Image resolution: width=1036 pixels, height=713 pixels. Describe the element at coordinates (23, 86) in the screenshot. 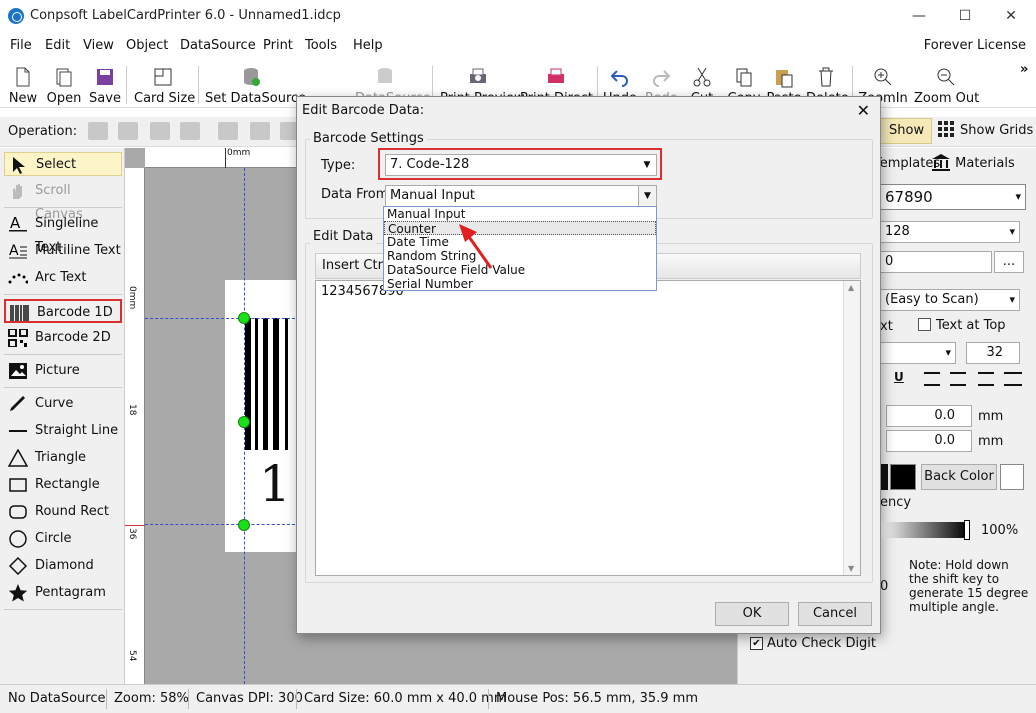

I see `new-button: New` at that location.